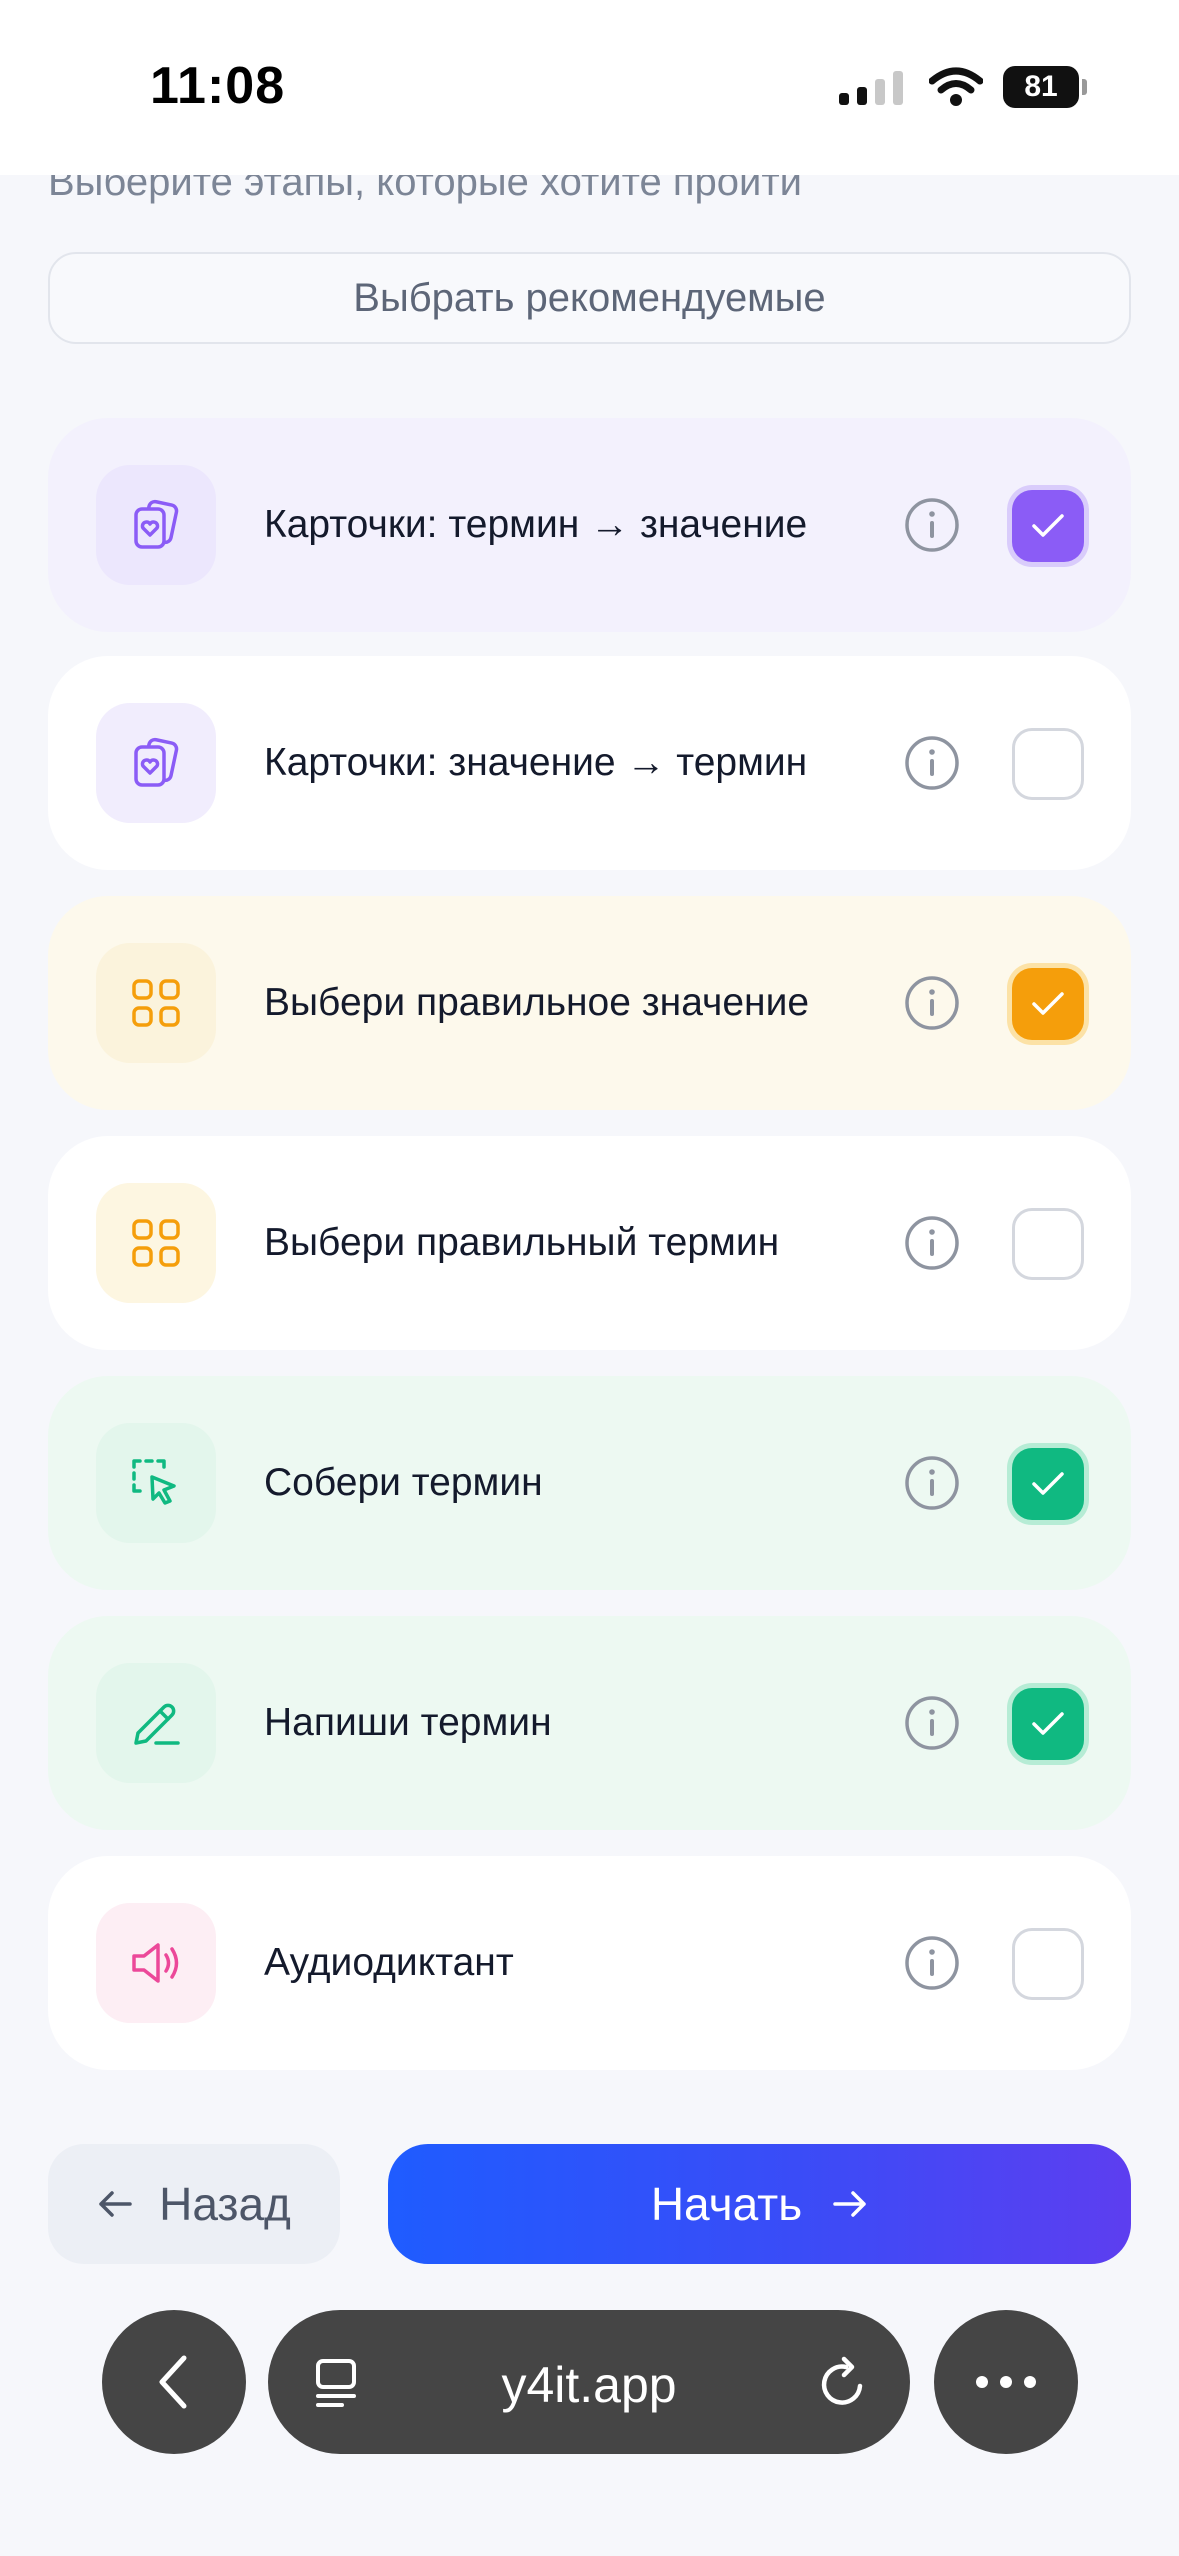  Describe the element at coordinates (115, 2204) in the screenshot. I see `arrow-left-icon` at that location.